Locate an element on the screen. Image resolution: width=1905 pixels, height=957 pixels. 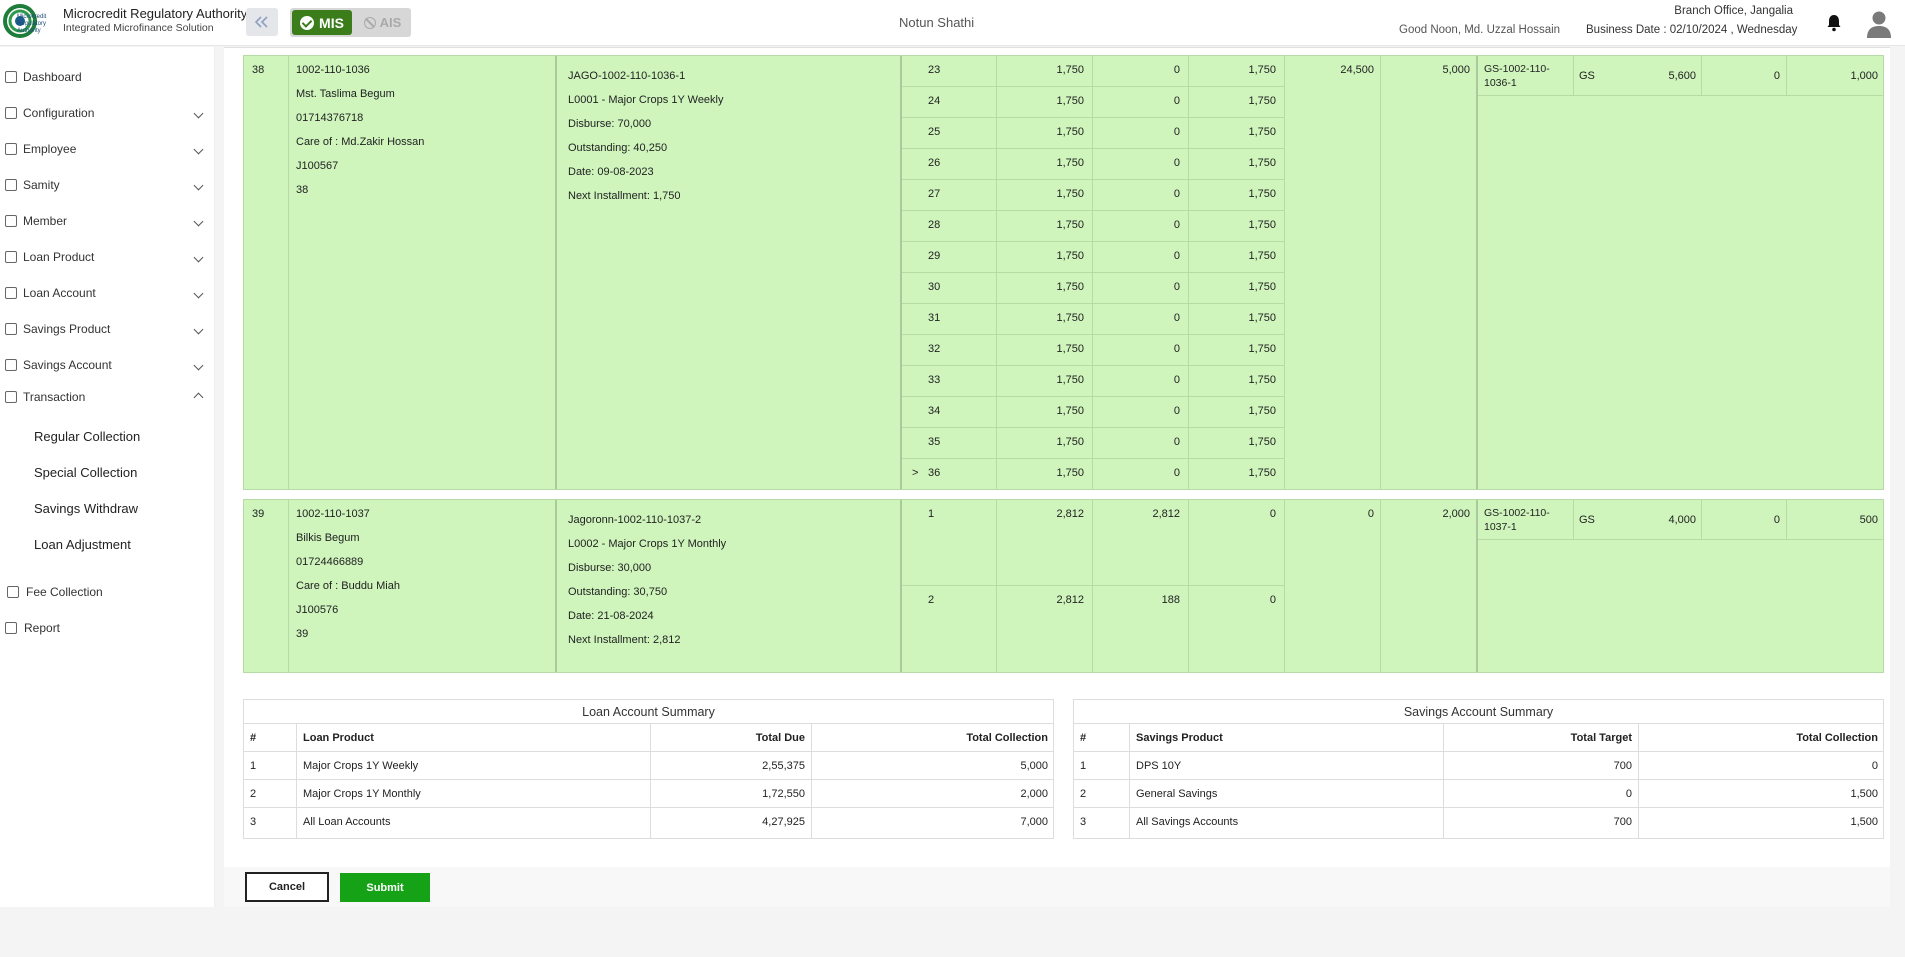
ais-button: AIS is located at coordinates (382, 22).